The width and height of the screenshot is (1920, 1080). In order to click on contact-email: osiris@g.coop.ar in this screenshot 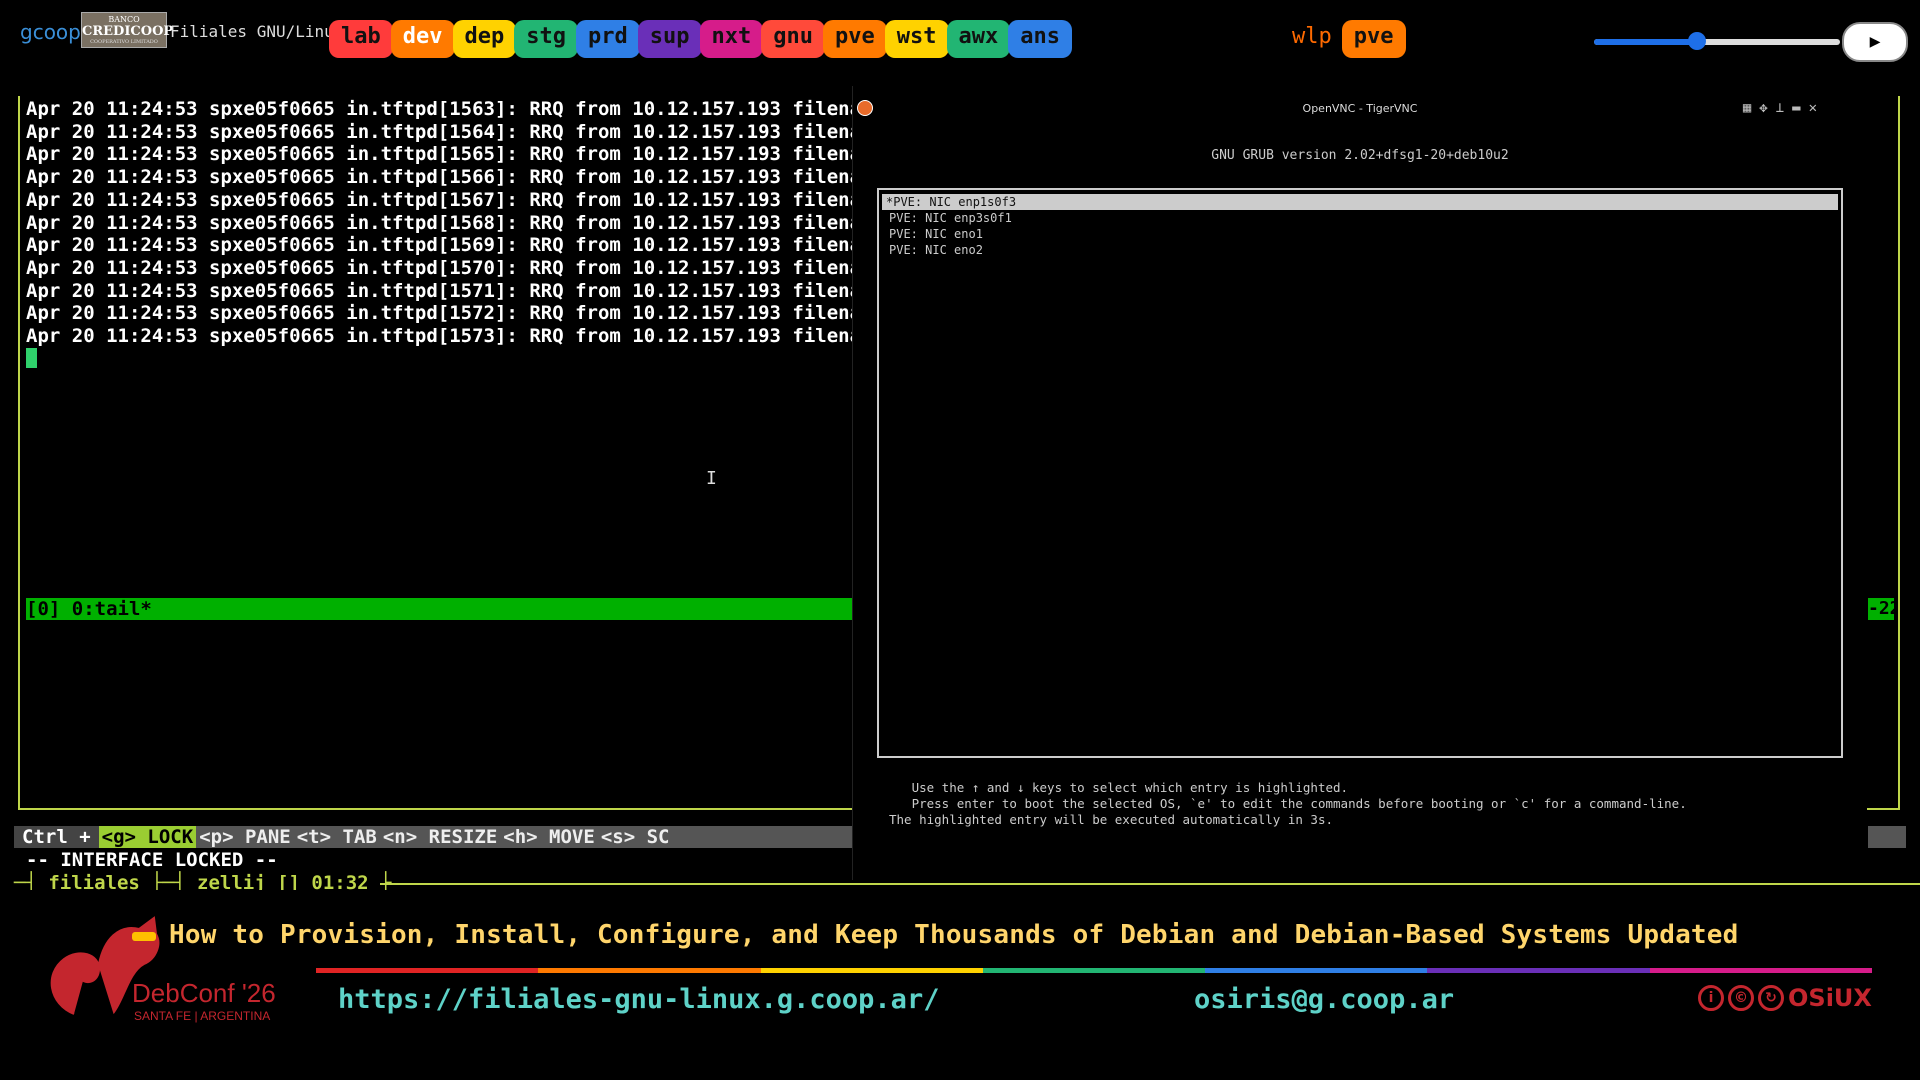, I will do `click(1324, 999)`.